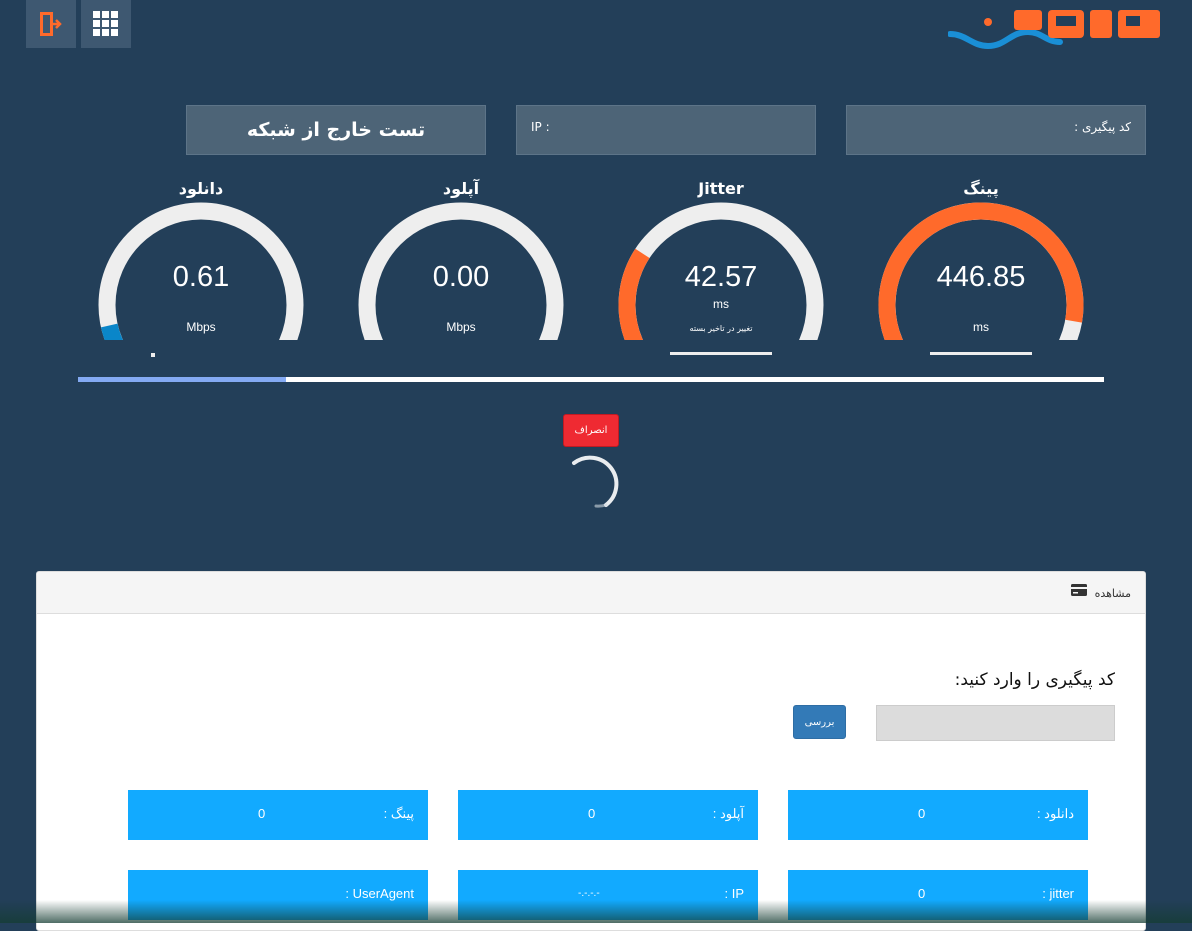 This screenshot has width=1192, height=931. What do you see at coordinates (721, 277) in the screenshot?
I see `jitter-value: 42.57` at bounding box center [721, 277].